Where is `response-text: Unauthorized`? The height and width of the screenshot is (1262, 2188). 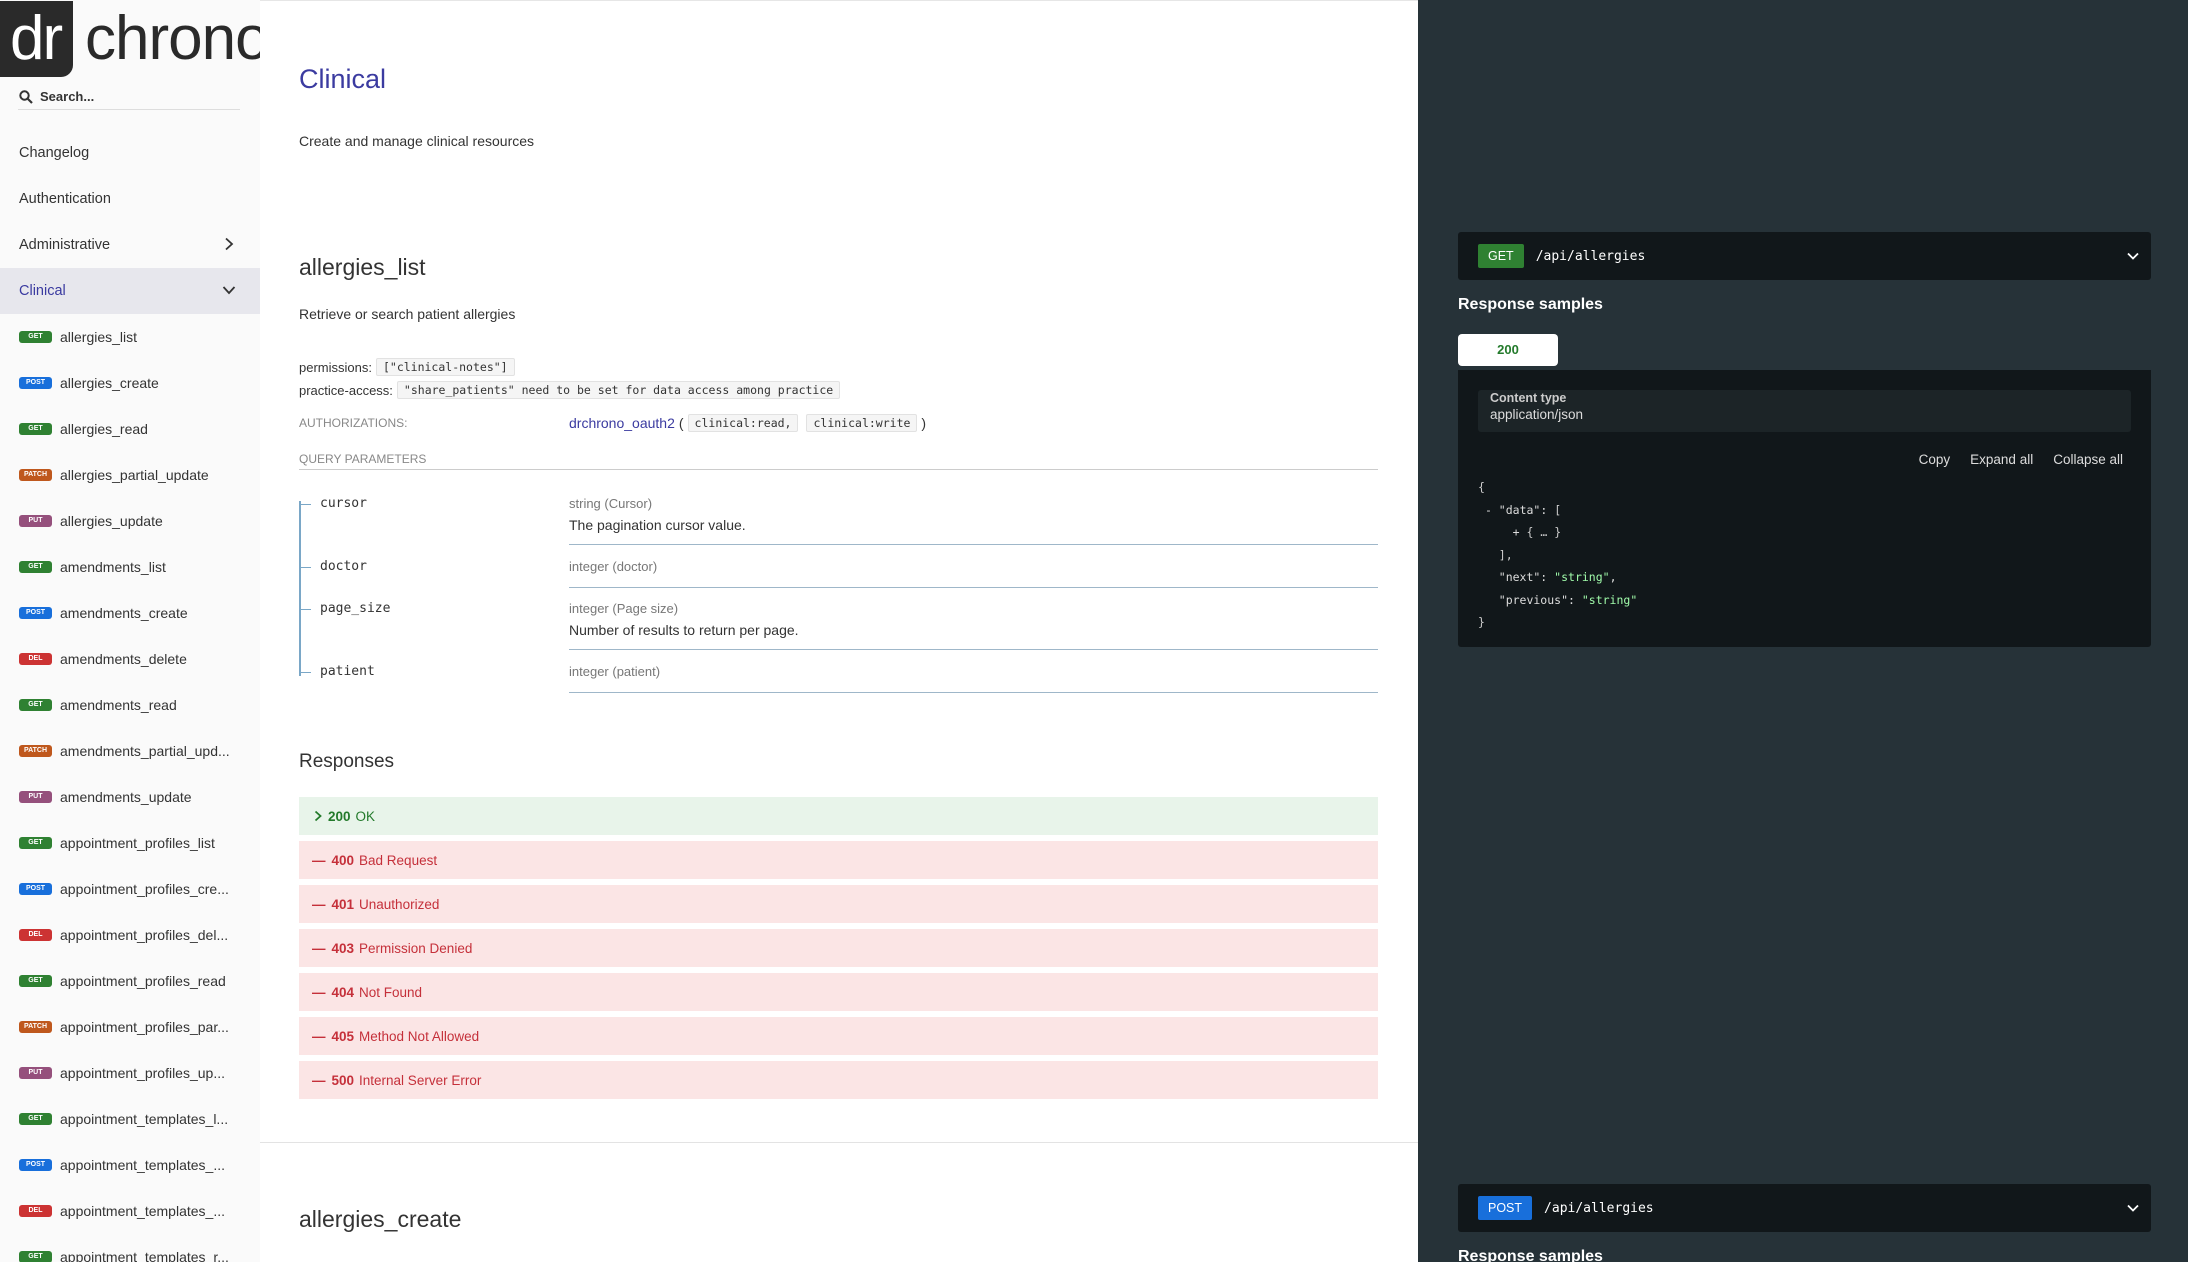 response-text: Unauthorized is located at coordinates (399, 904).